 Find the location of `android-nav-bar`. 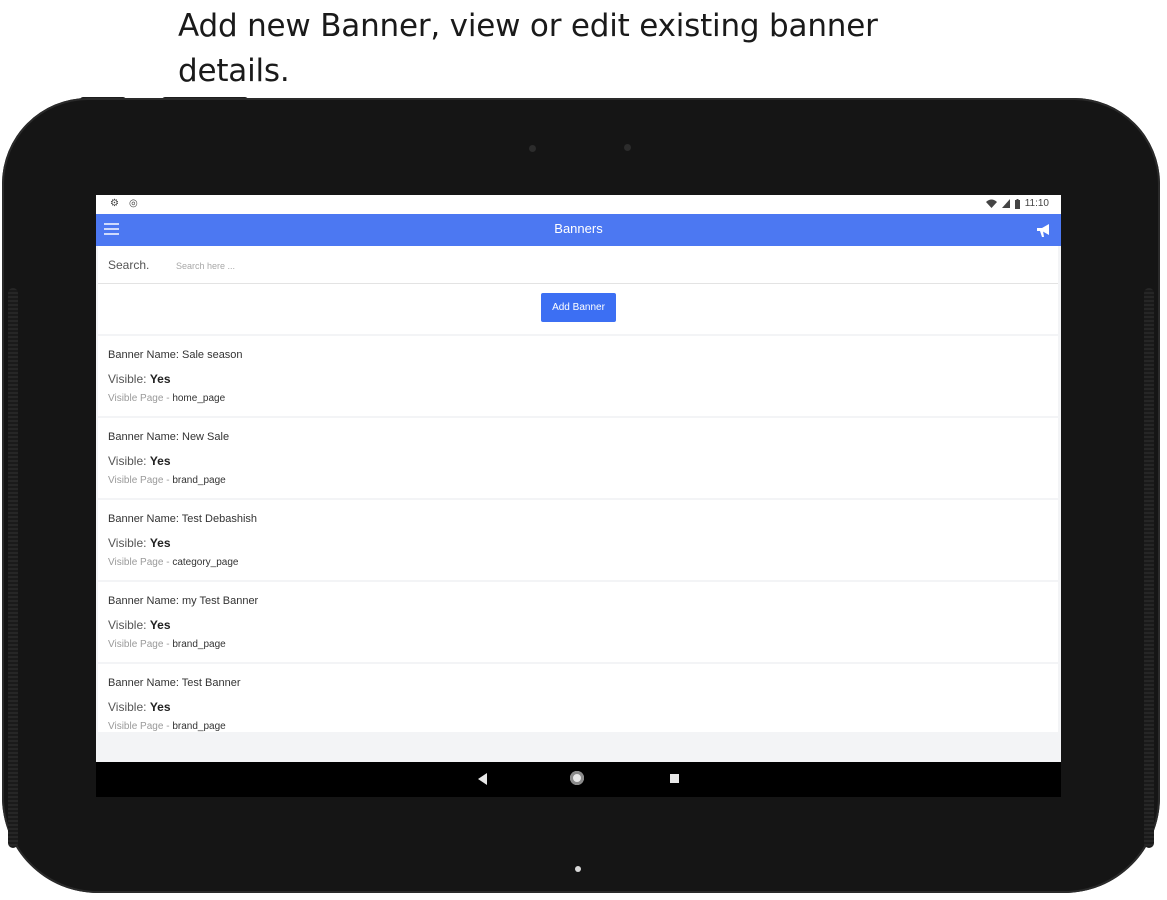

android-nav-bar is located at coordinates (578, 779).